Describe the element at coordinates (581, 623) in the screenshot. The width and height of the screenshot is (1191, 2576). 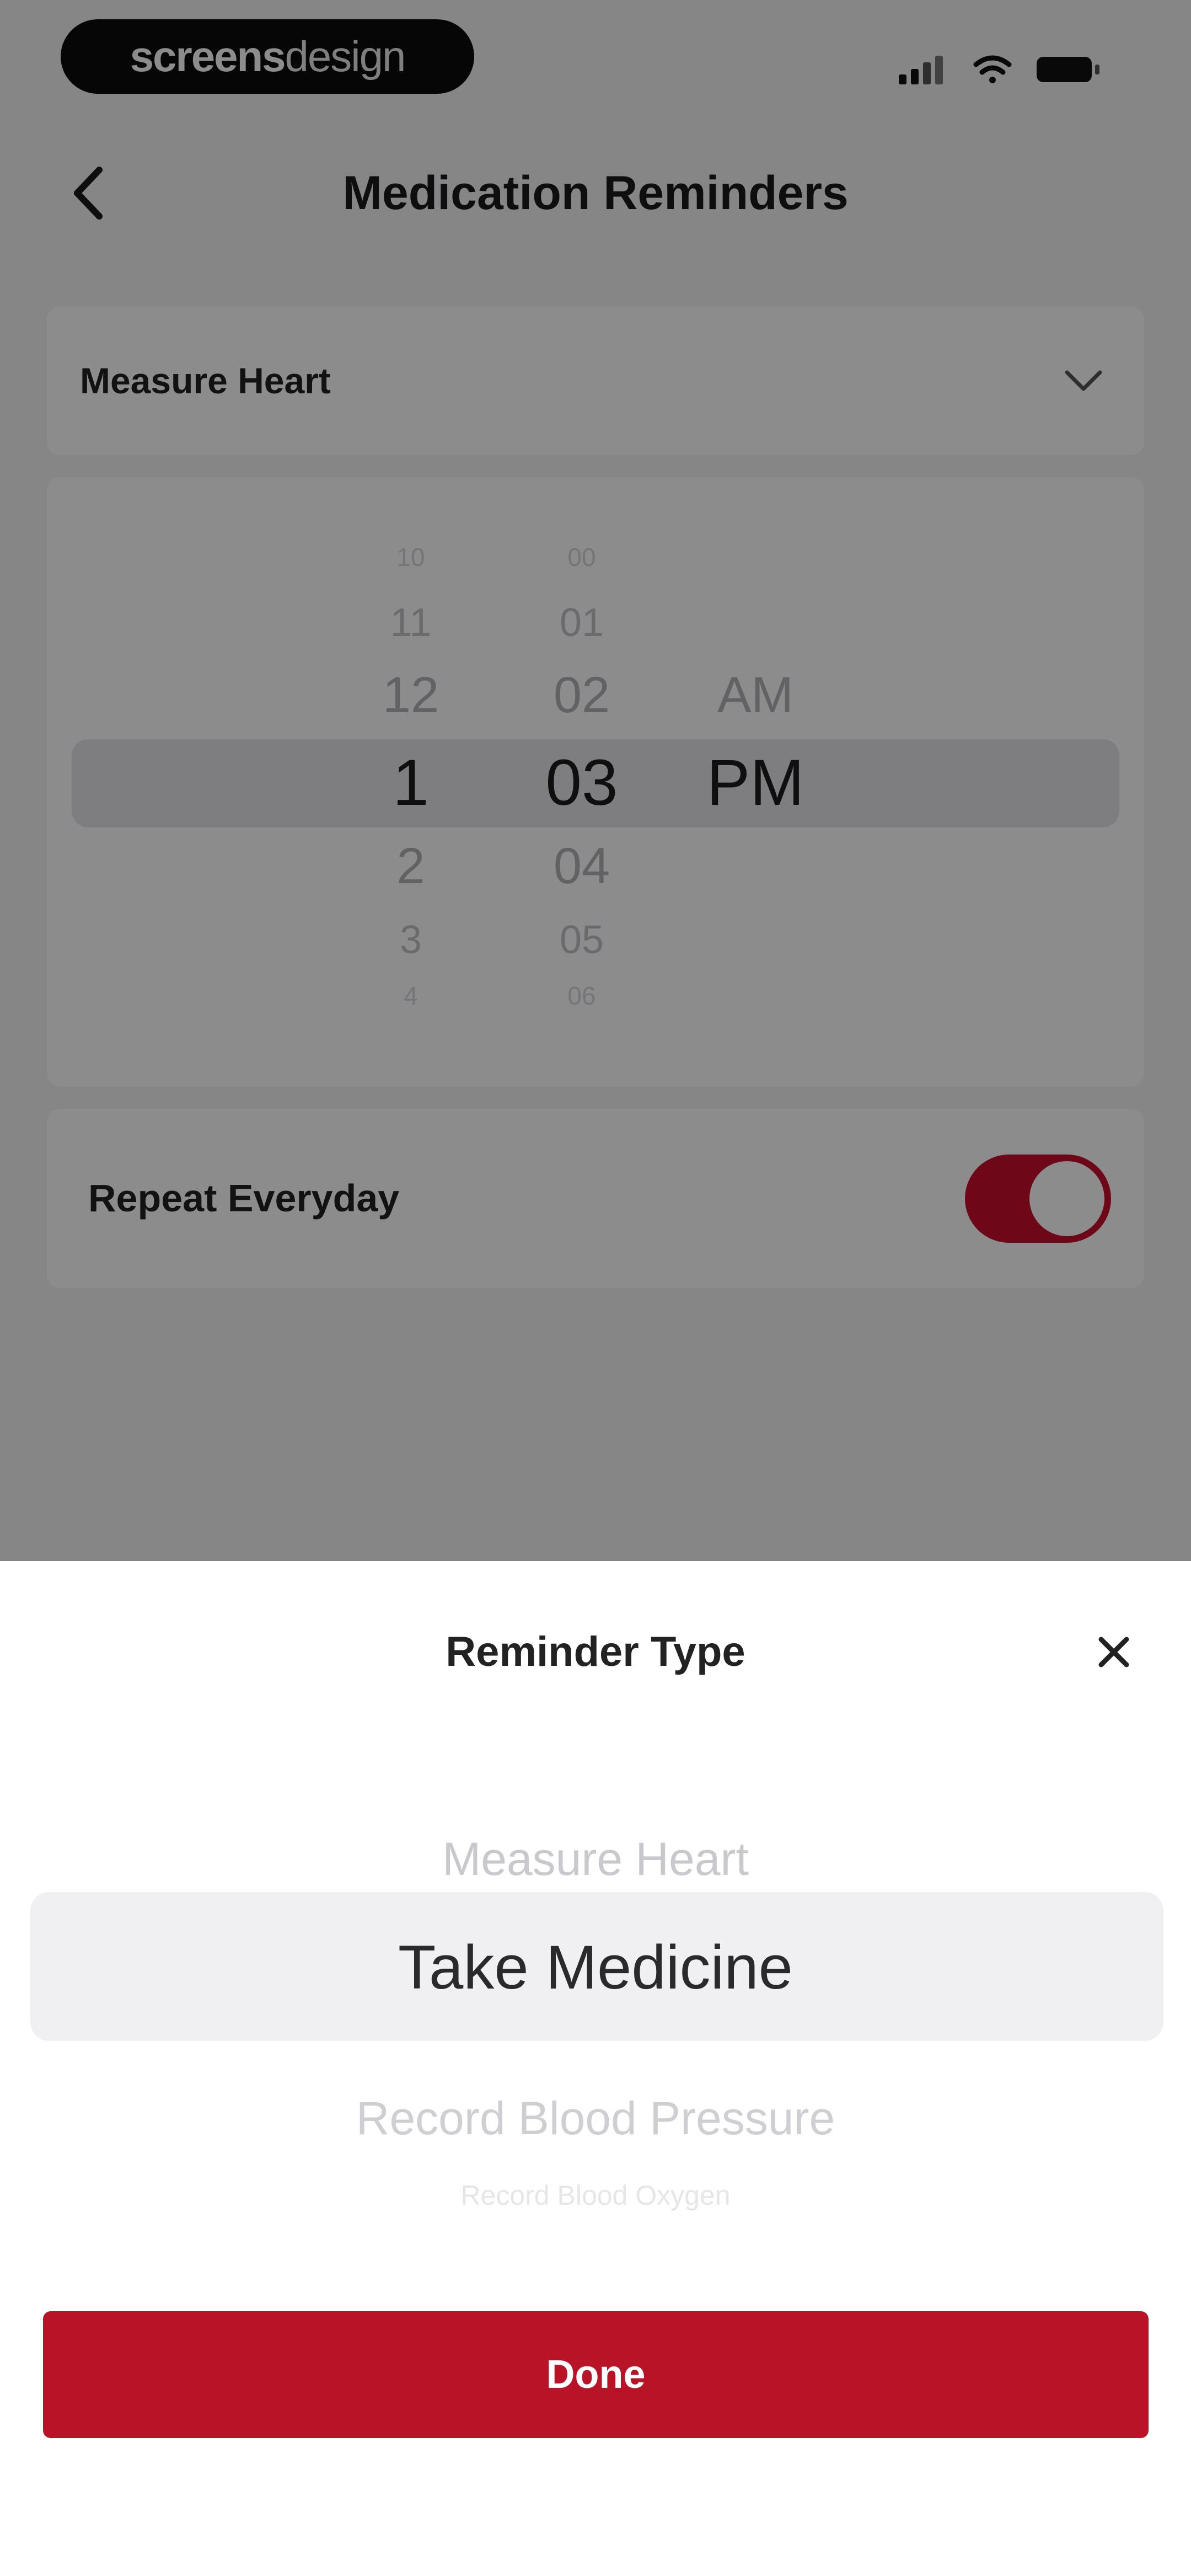
I see `minute-option: 01` at that location.